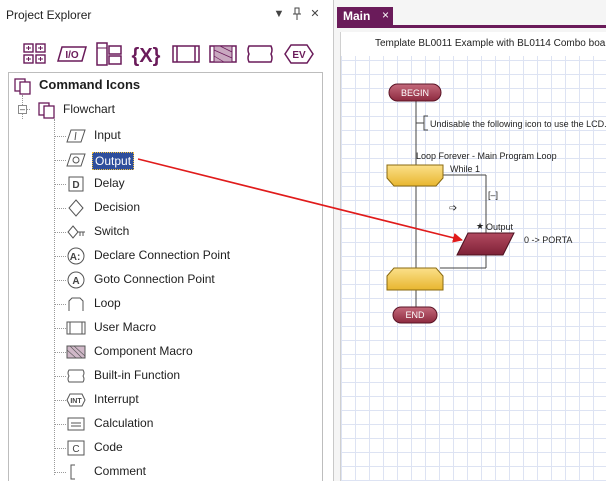 The image size is (606, 481). I want to click on user-macro-icon, so click(76, 328).